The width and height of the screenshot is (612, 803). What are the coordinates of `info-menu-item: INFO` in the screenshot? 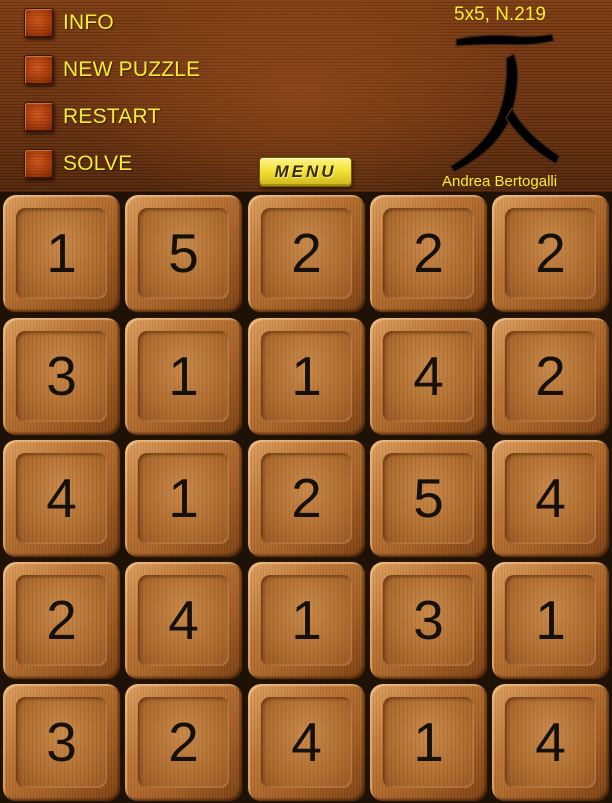 It's located at (69, 23).